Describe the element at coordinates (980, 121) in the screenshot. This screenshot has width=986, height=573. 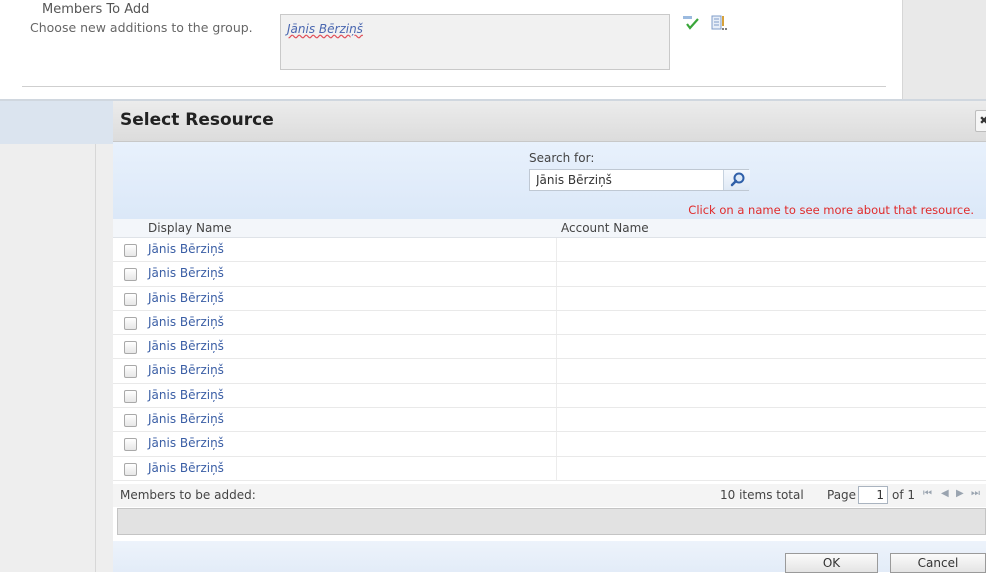
I see `close-button: ✖` at that location.